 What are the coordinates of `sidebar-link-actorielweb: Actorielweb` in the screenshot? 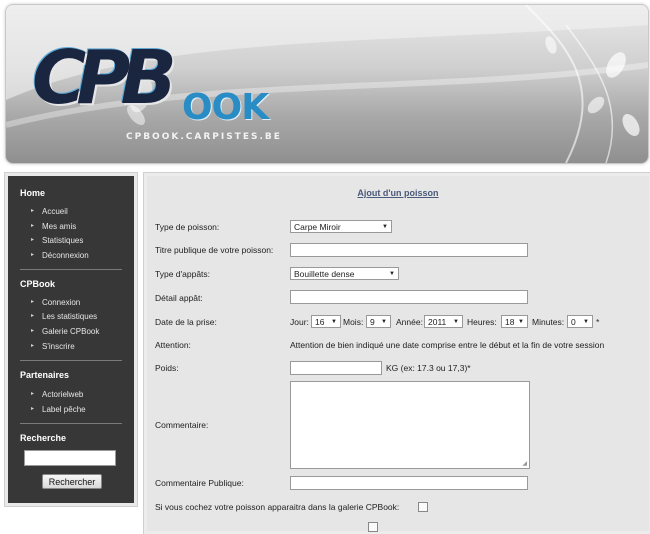 It's located at (57, 394).